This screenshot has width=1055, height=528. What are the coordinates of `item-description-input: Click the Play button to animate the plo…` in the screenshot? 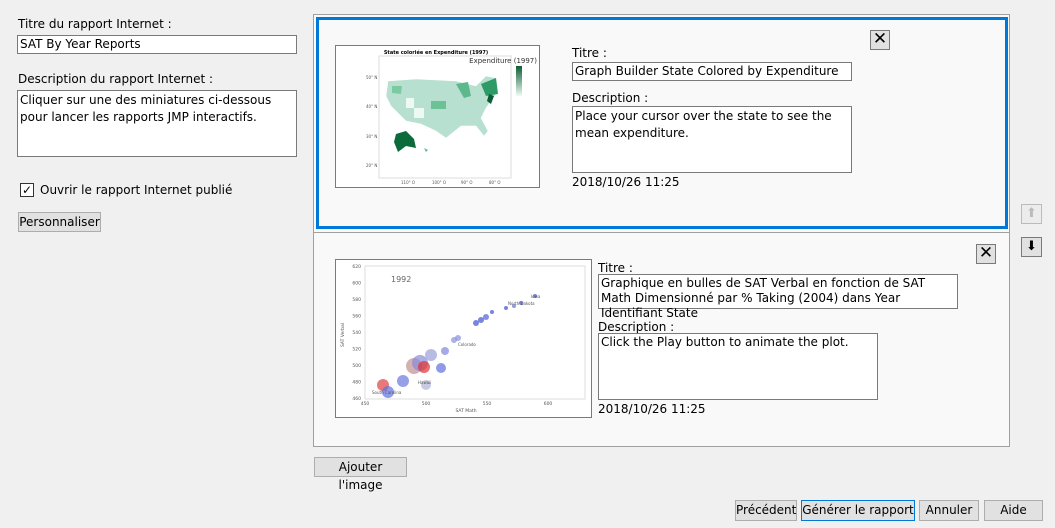 It's located at (738, 366).